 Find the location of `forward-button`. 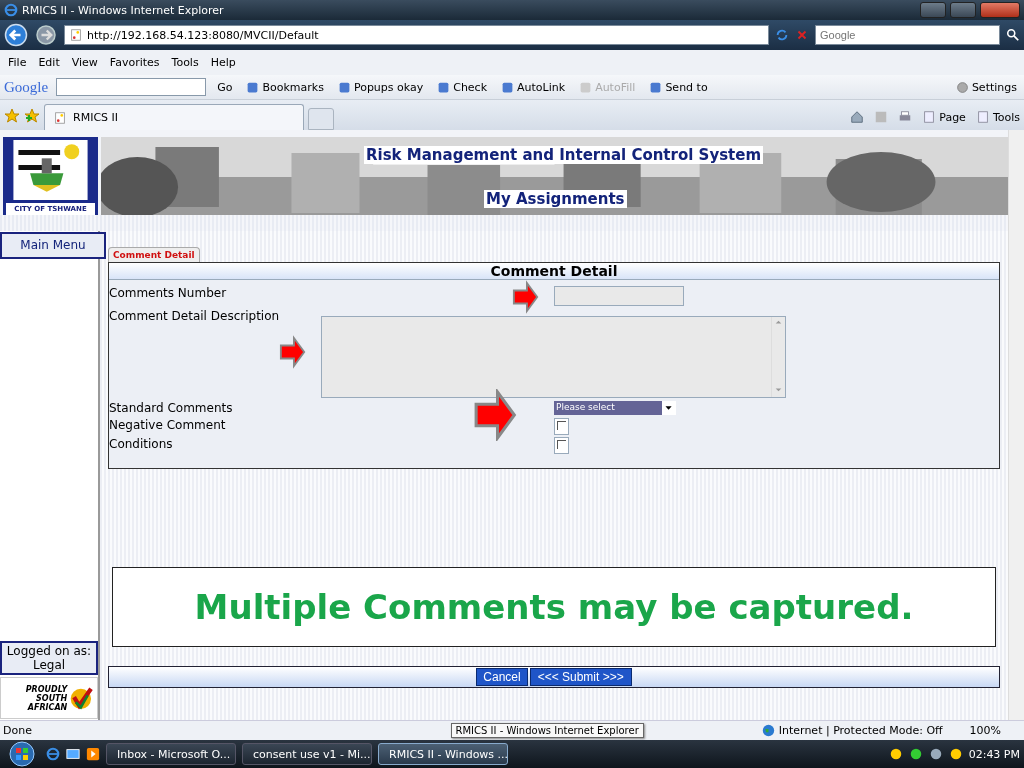

forward-button is located at coordinates (46, 35).